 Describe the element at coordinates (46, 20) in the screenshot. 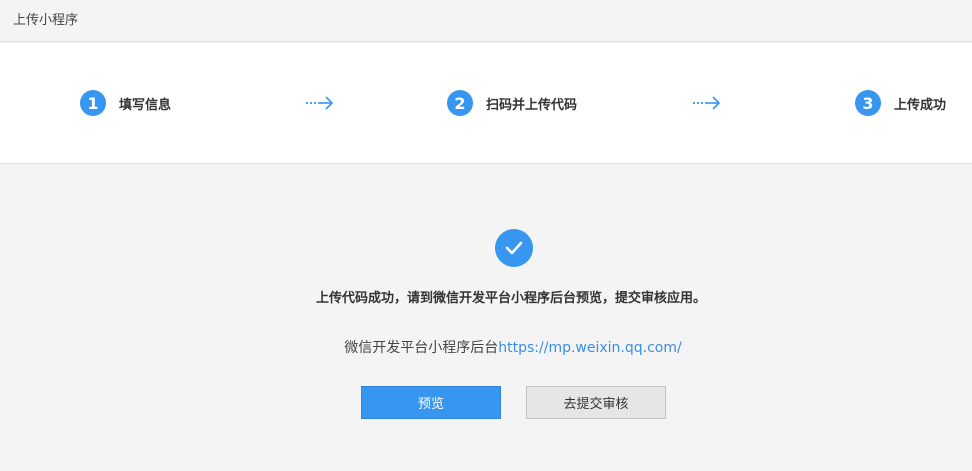

I see `page-title: 上传小程序` at that location.